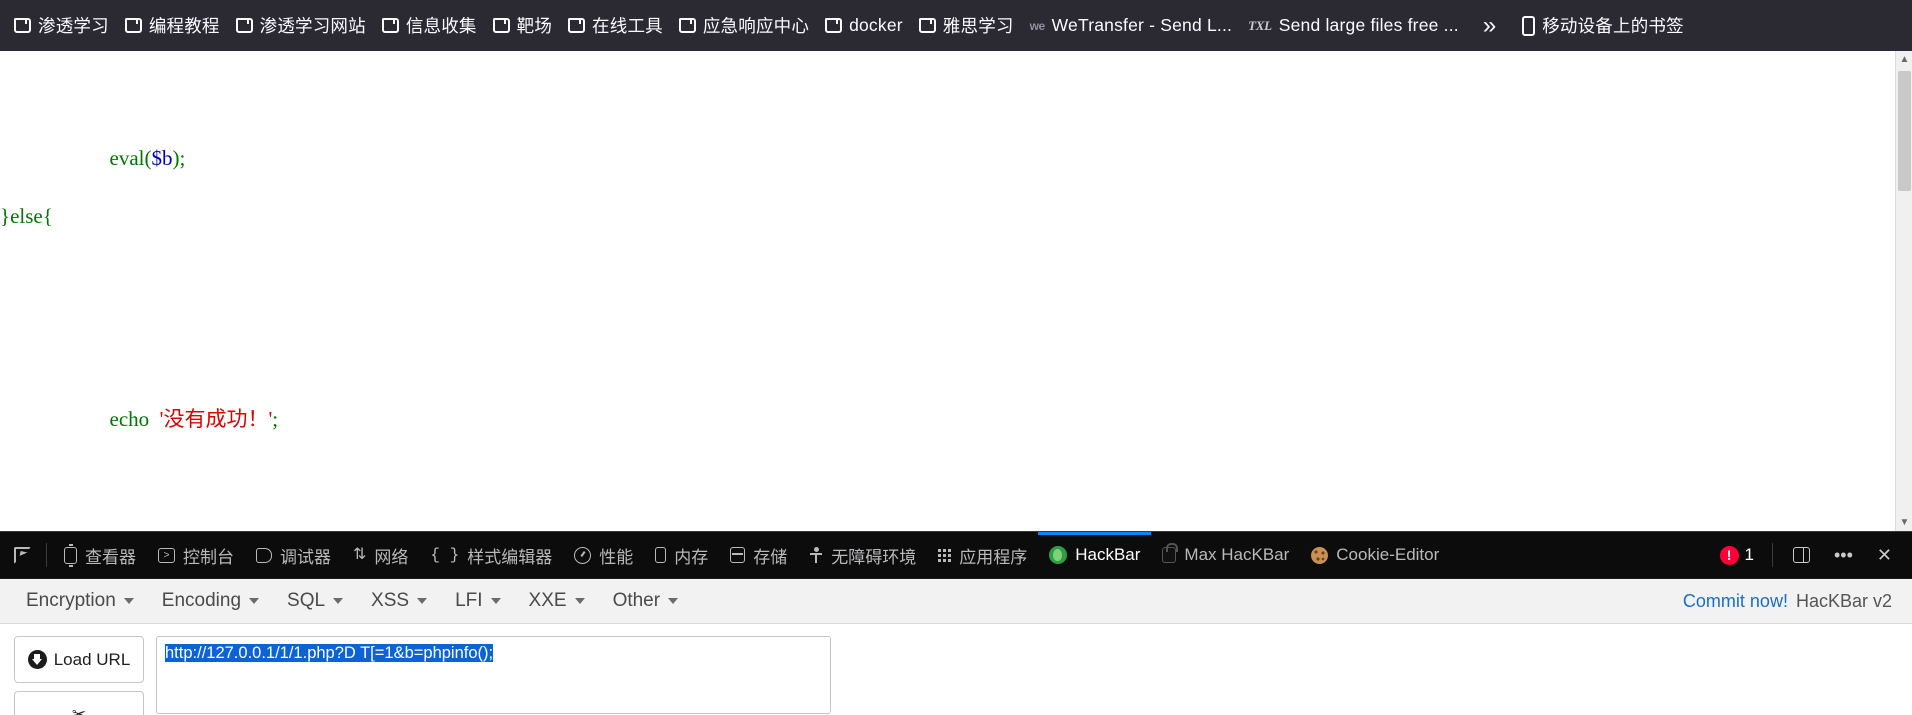 This screenshot has height=715, width=1912. Describe the element at coordinates (510, 557) in the screenshot. I see `tab-label: 样式编辑器` at that location.